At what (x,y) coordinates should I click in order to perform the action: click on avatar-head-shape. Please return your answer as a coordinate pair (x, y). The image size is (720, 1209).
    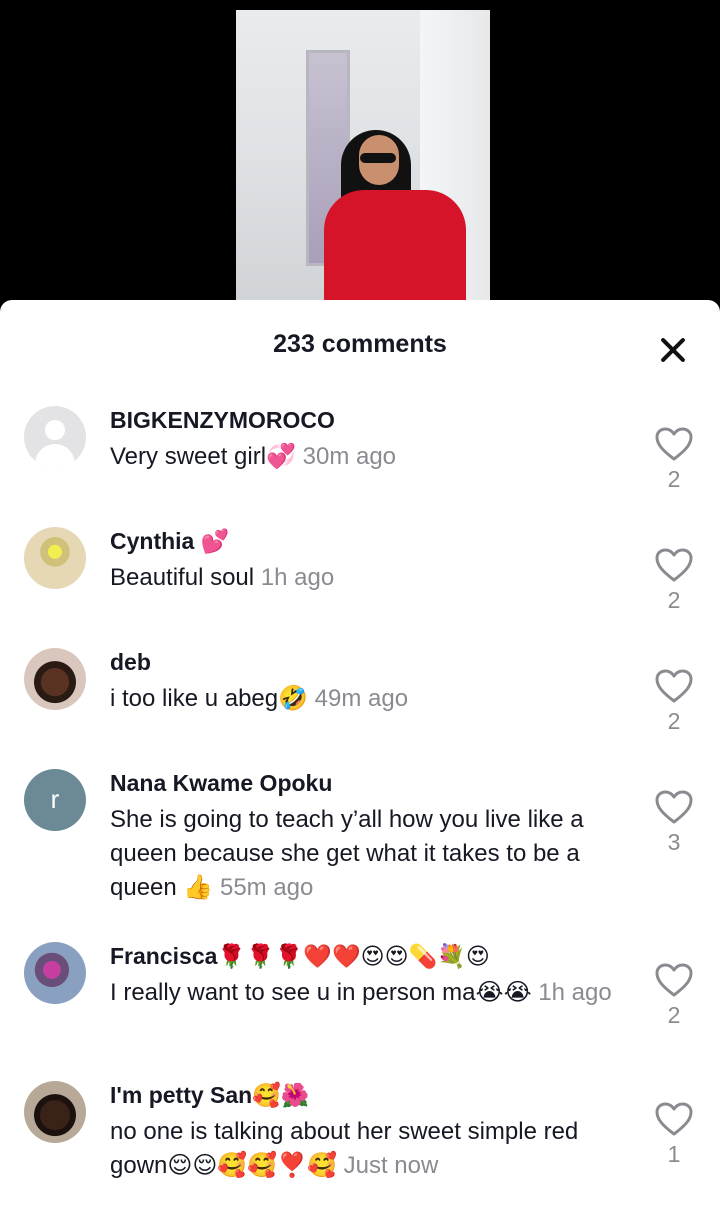
    Looking at the image, I should click on (55, 430).